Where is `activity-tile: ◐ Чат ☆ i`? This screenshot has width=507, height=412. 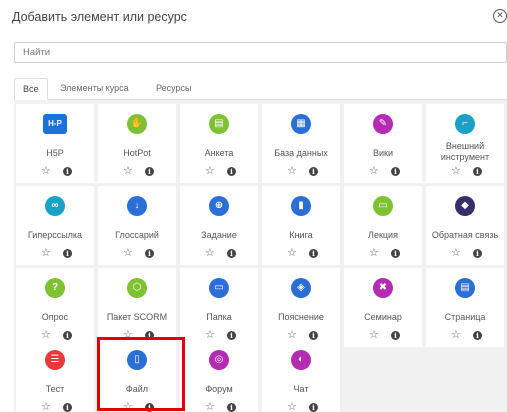 activity-tile: ◐ Чат ☆ i is located at coordinates (301, 376).